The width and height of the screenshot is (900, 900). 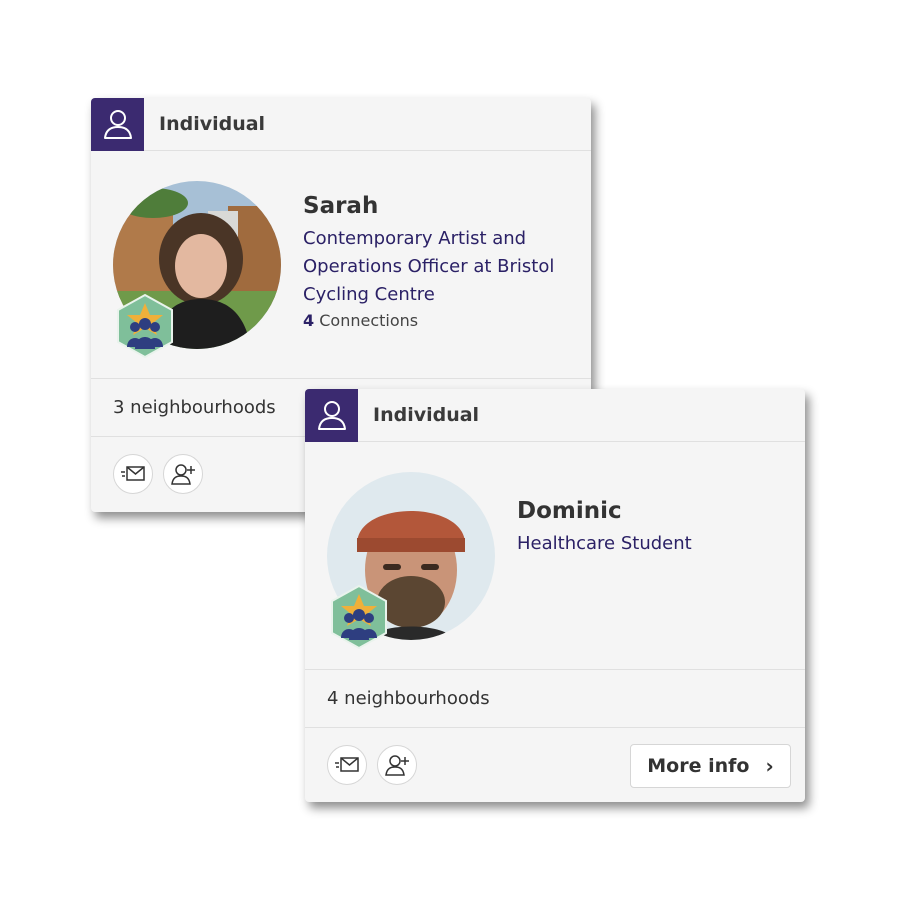 What do you see at coordinates (369, 320) in the screenshot?
I see `connections-label: Connections` at bounding box center [369, 320].